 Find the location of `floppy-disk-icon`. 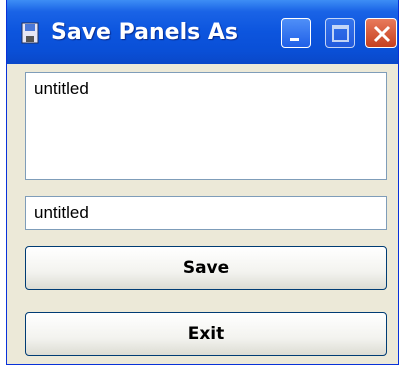

floppy-disk-icon is located at coordinates (30, 33).